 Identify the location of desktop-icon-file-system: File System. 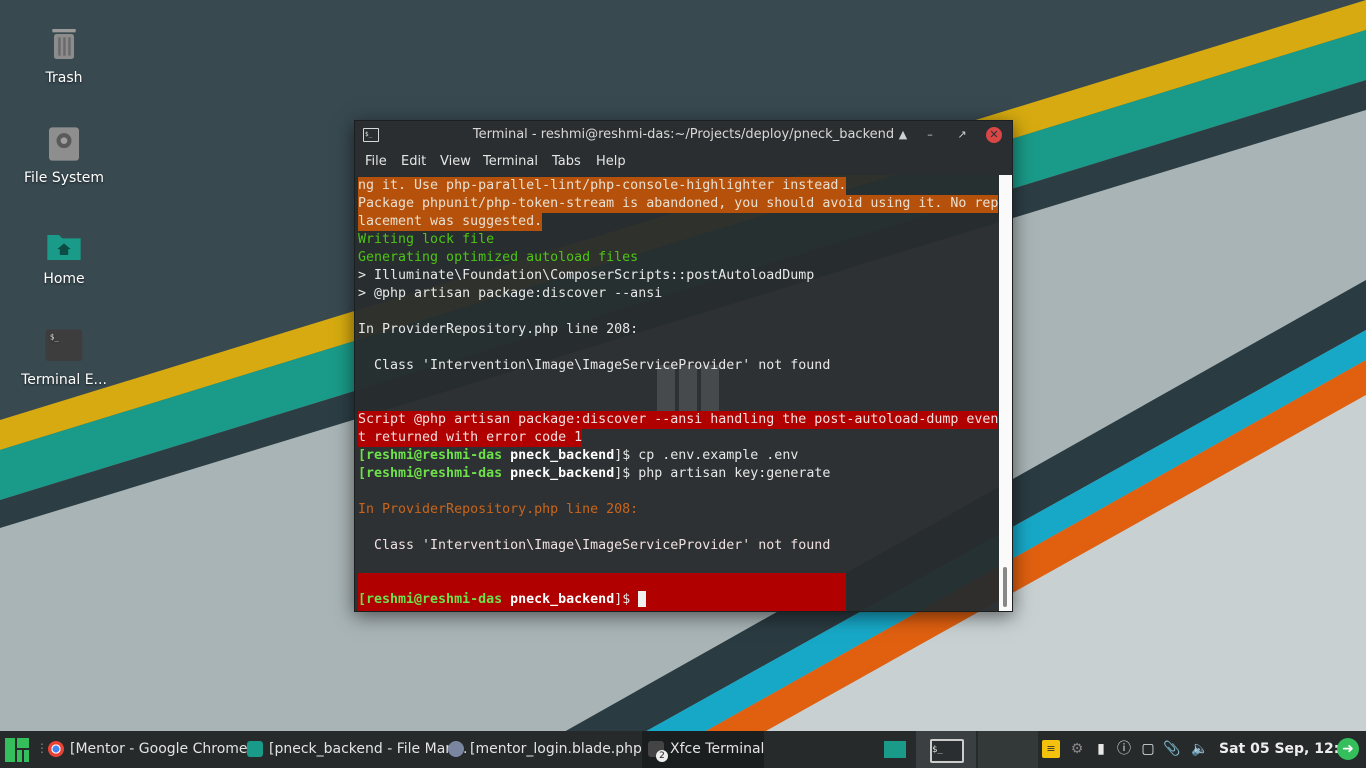
(64, 155).